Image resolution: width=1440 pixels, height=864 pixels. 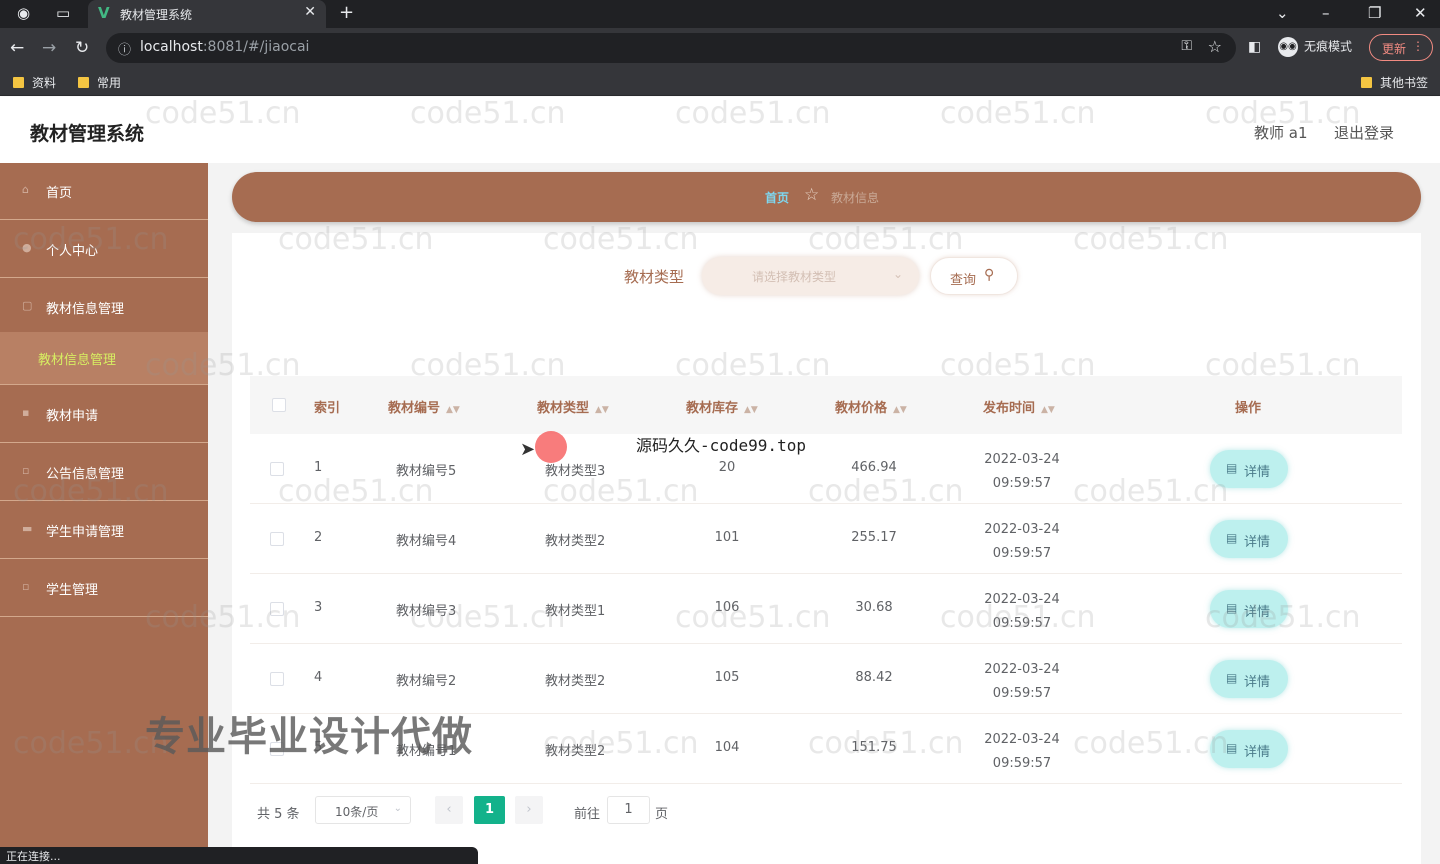 What do you see at coordinates (1394, 82) in the screenshot?
I see `other-bookmarks: 其他书签` at bounding box center [1394, 82].